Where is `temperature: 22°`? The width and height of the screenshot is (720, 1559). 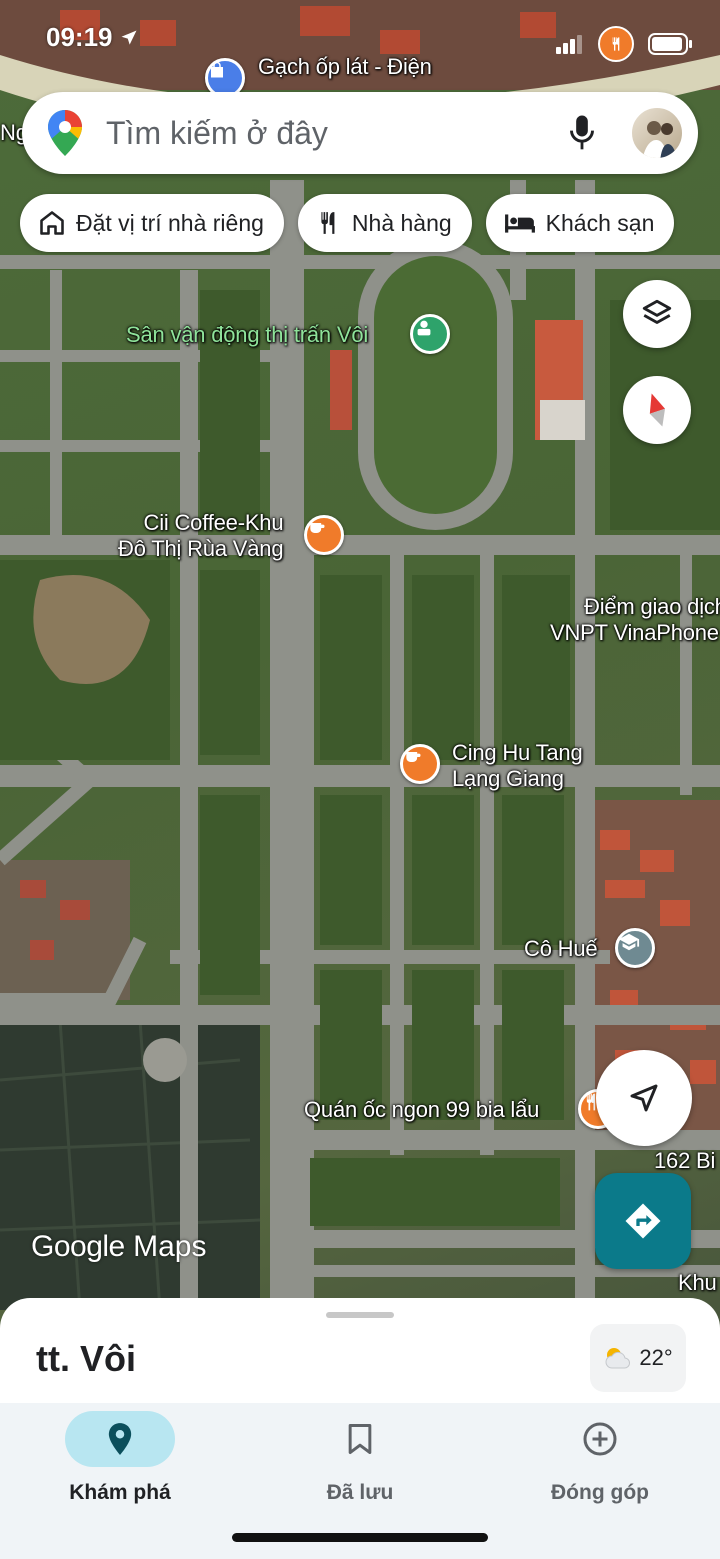 temperature: 22° is located at coordinates (656, 1357).